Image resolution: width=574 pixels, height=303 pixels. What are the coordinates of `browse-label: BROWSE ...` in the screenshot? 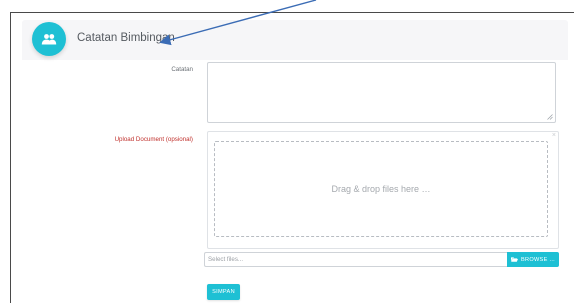 It's located at (538, 259).